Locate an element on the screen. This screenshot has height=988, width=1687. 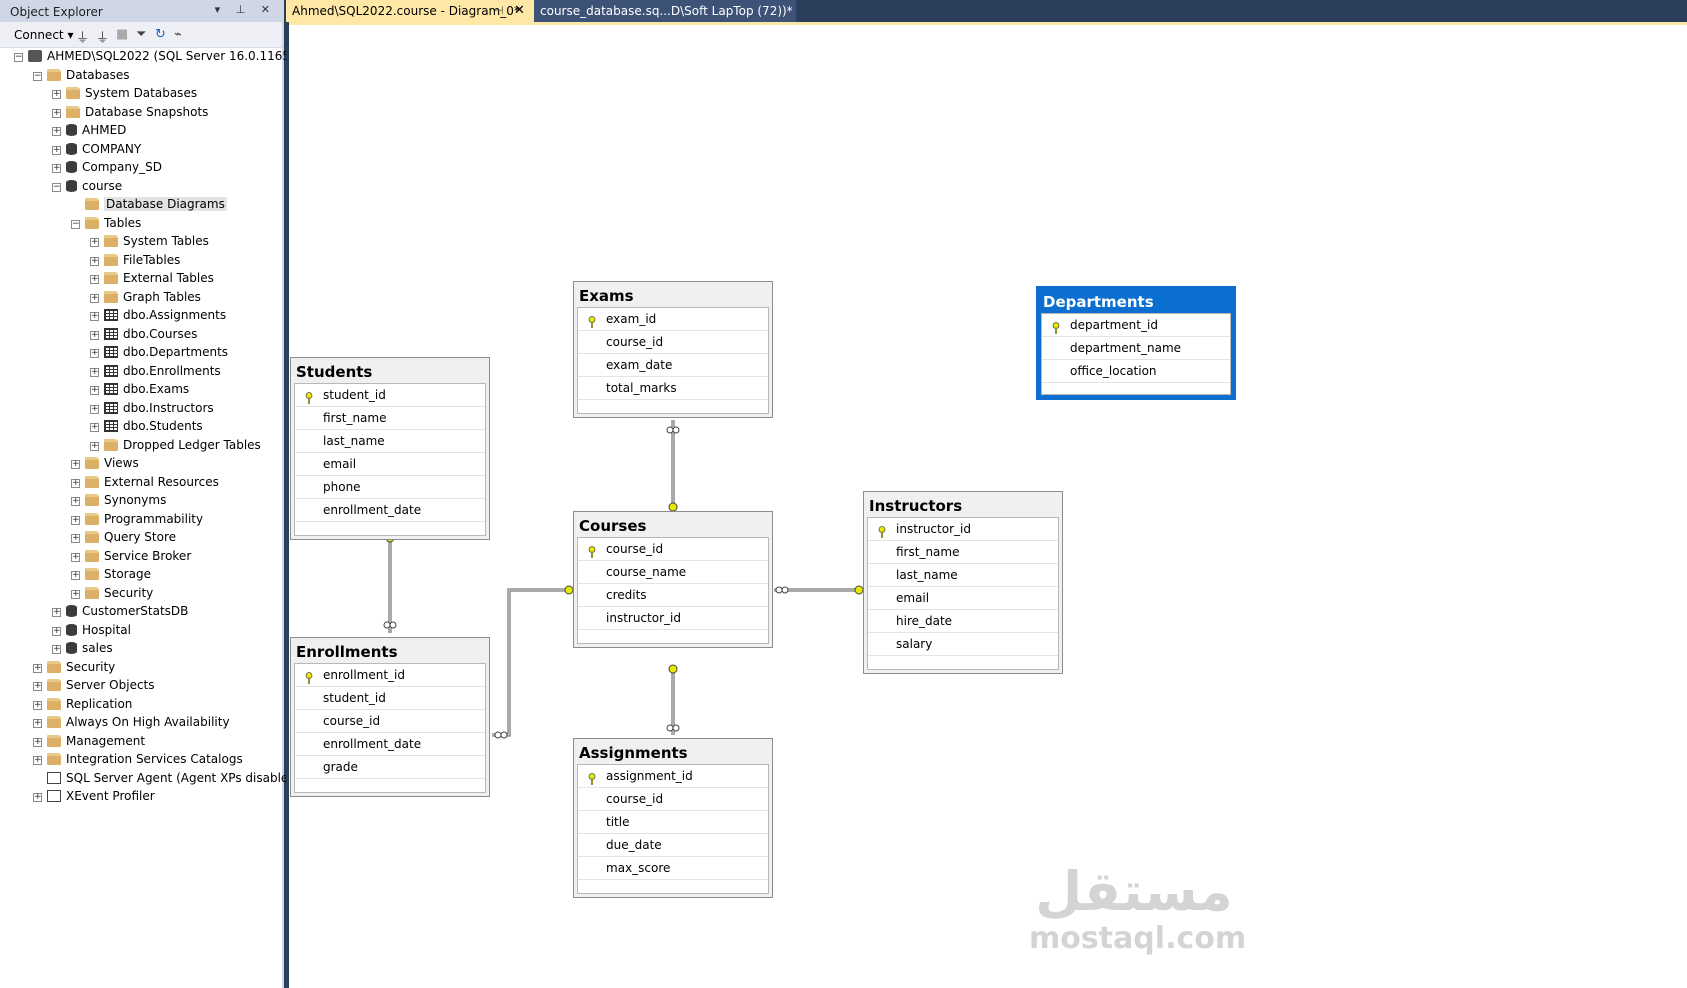
column-row: exam_id is located at coordinates (673, 319).